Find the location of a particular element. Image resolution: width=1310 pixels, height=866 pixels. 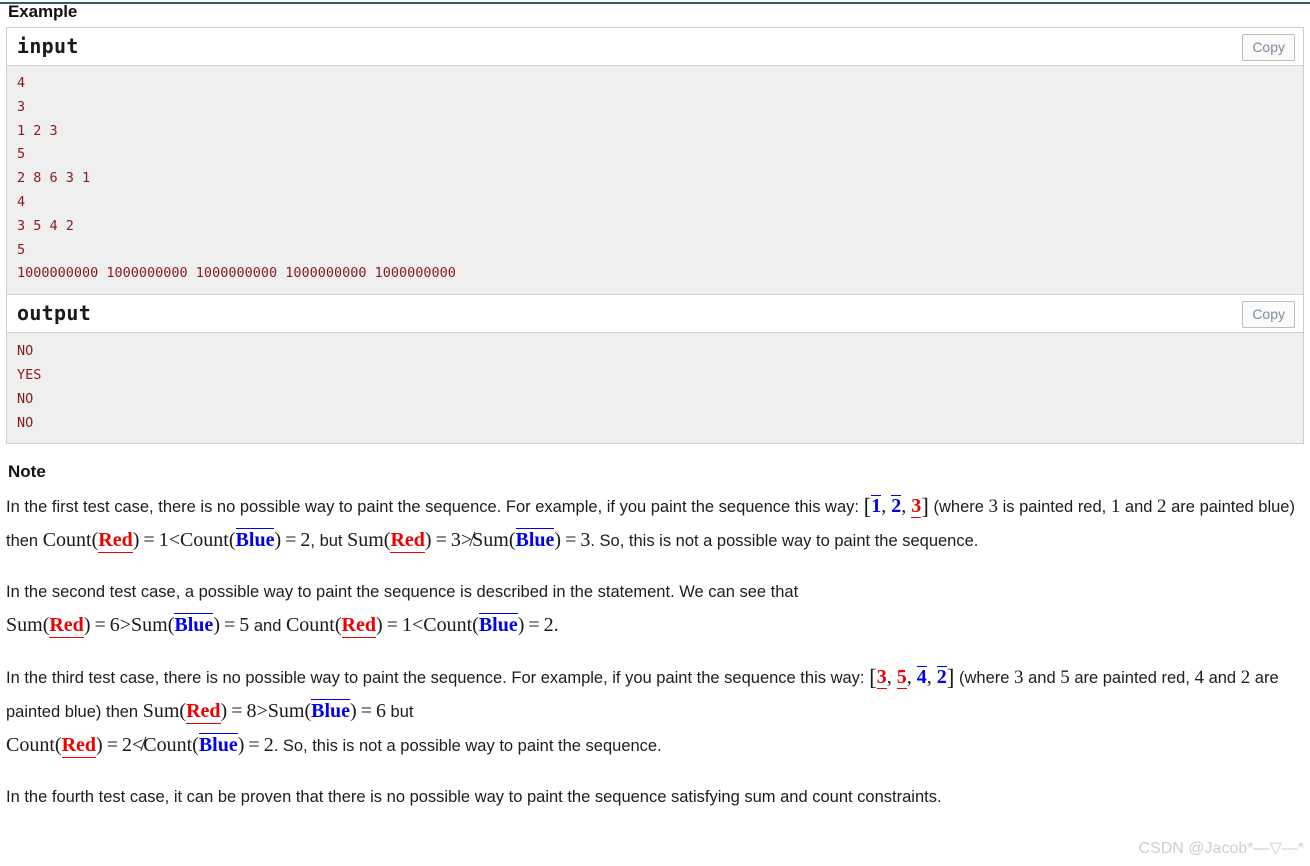

note-heading: Note is located at coordinates (27, 472).